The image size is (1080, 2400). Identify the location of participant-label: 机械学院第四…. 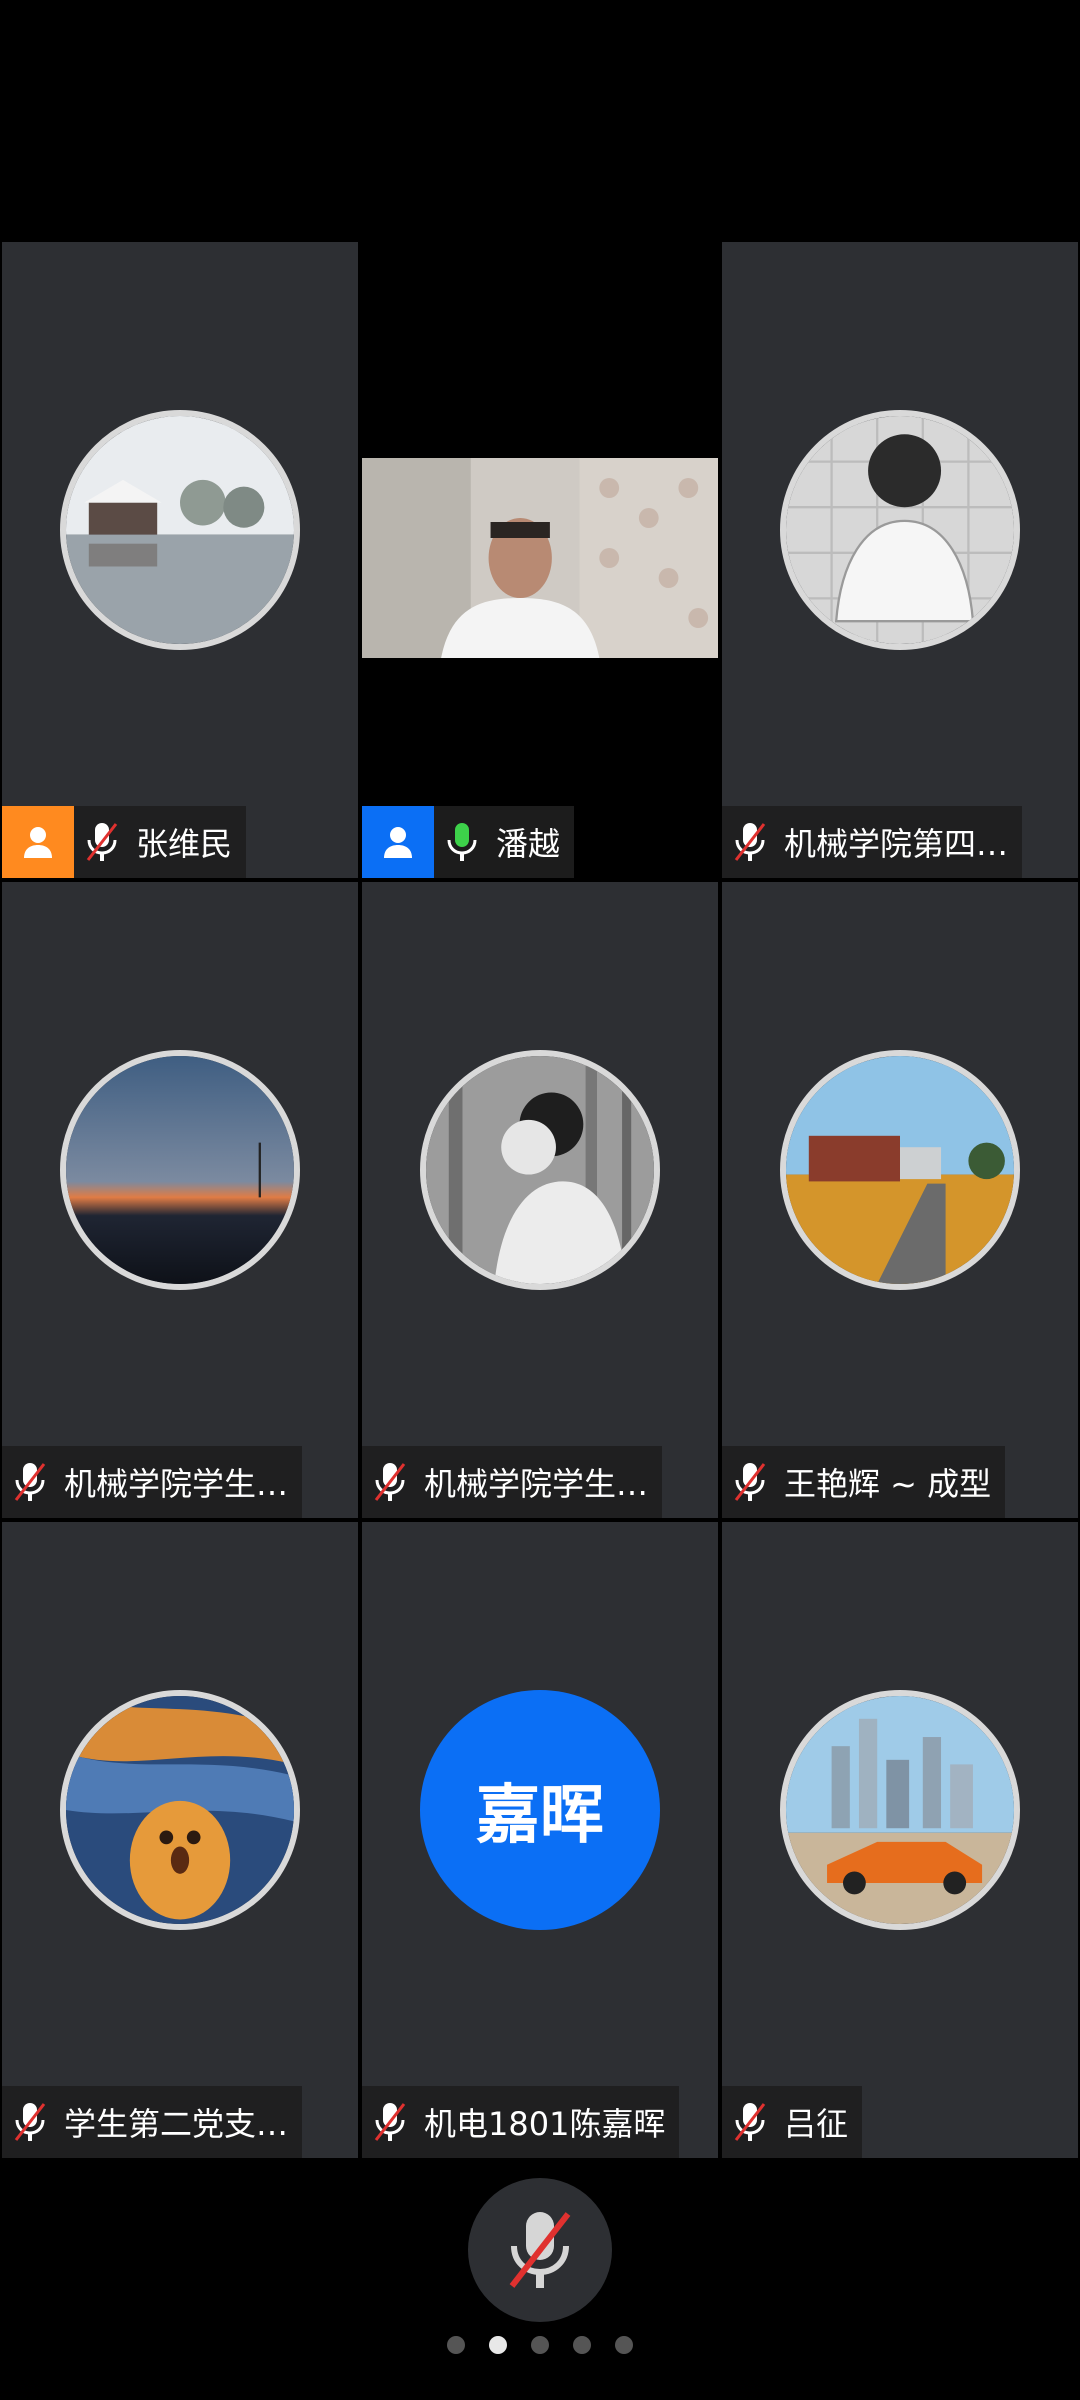
(872, 842).